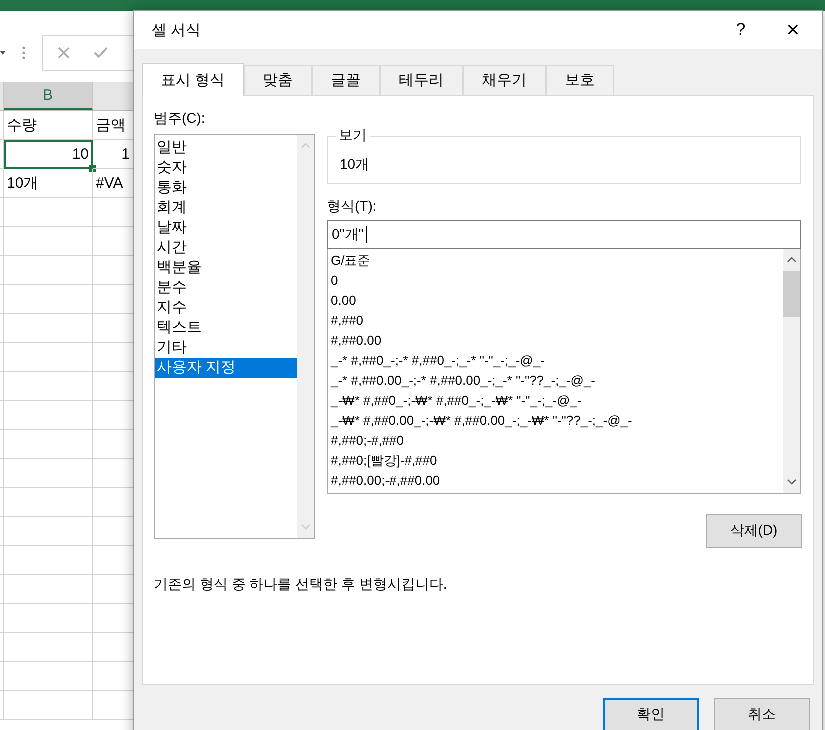  Describe the element at coordinates (793, 30) in the screenshot. I see `close-button: ✕` at that location.